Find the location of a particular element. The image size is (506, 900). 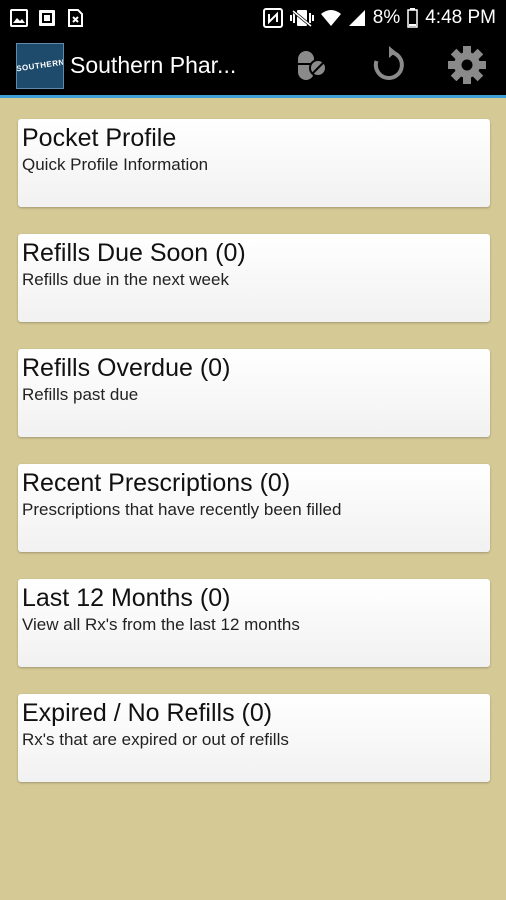

logo-text: SOUTHERN is located at coordinates (40, 65).